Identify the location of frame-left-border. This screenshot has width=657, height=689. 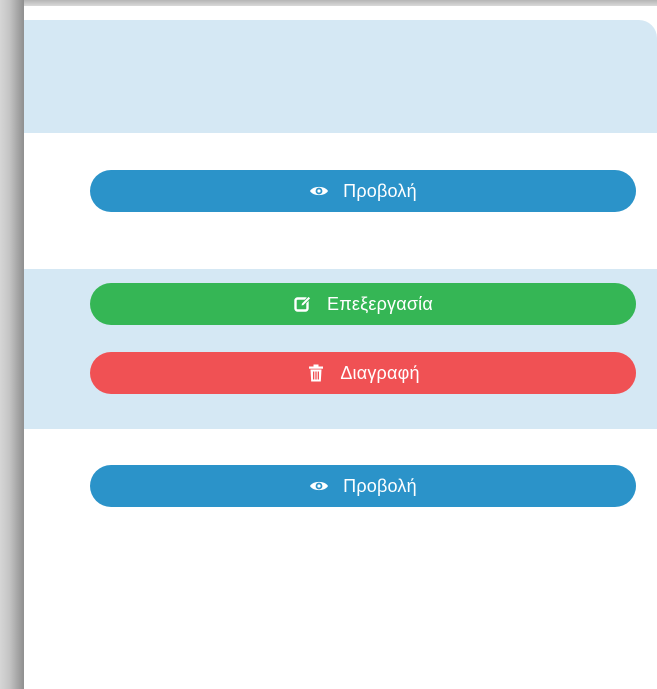
(12, 344).